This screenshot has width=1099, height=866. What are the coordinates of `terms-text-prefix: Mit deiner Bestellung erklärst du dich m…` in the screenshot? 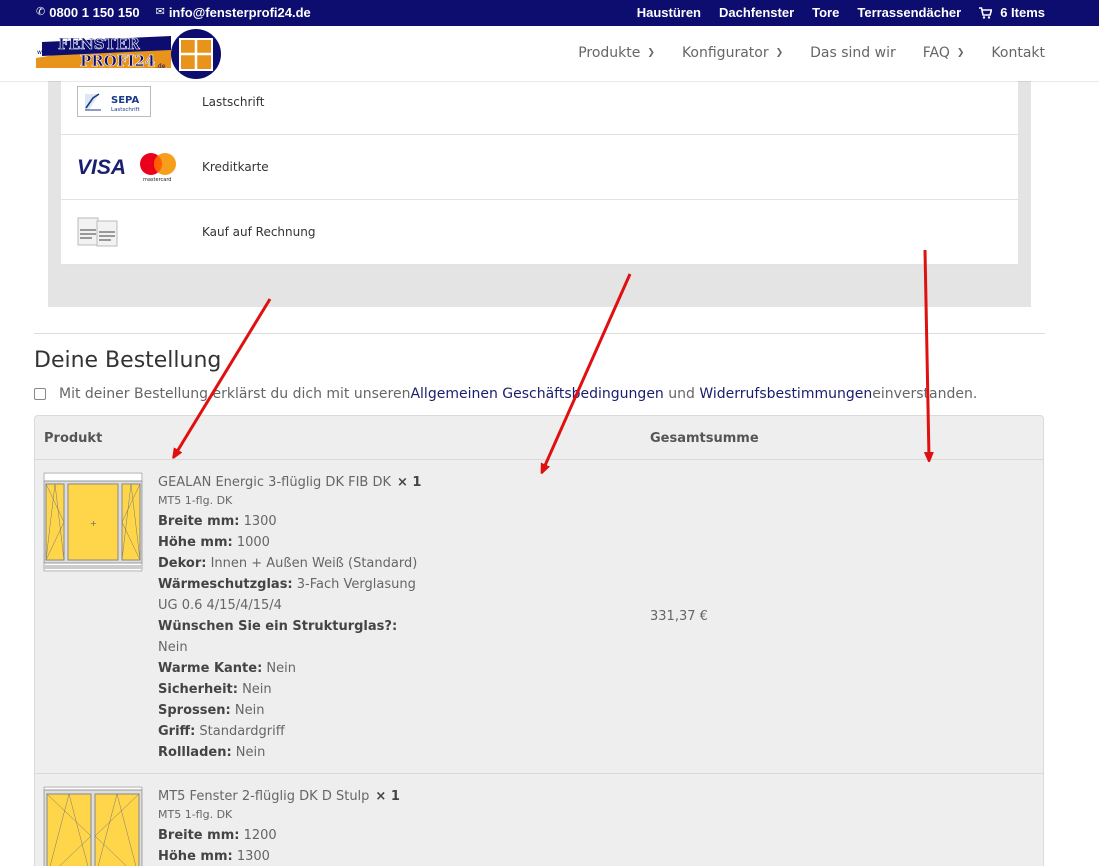 It's located at (235, 394).